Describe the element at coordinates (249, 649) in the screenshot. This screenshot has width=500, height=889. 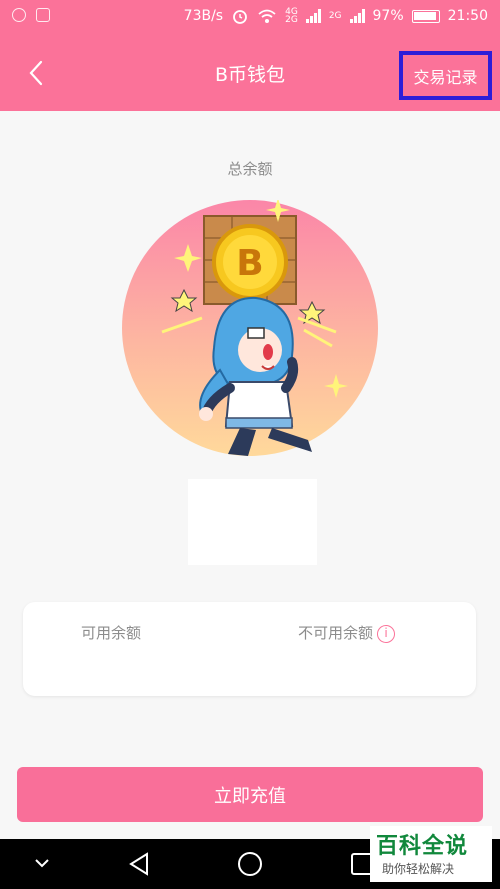
I see `balance-card: 可用余额 不可用余额 i` at that location.